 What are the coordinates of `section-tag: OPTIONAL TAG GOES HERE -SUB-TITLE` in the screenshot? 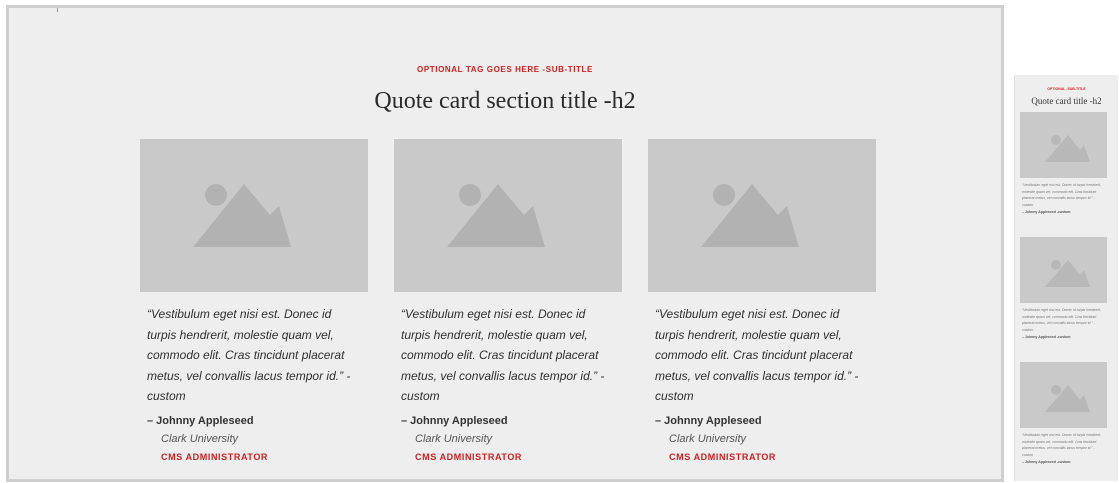 It's located at (505, 69).